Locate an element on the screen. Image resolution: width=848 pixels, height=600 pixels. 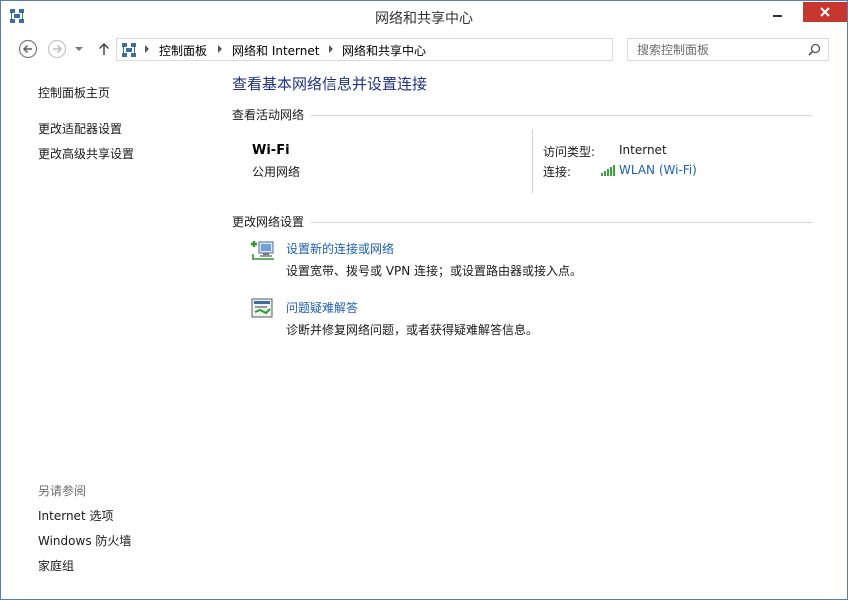
page-title: 查看基本网络信息并设置连接 is located at coordinates (330, 84).